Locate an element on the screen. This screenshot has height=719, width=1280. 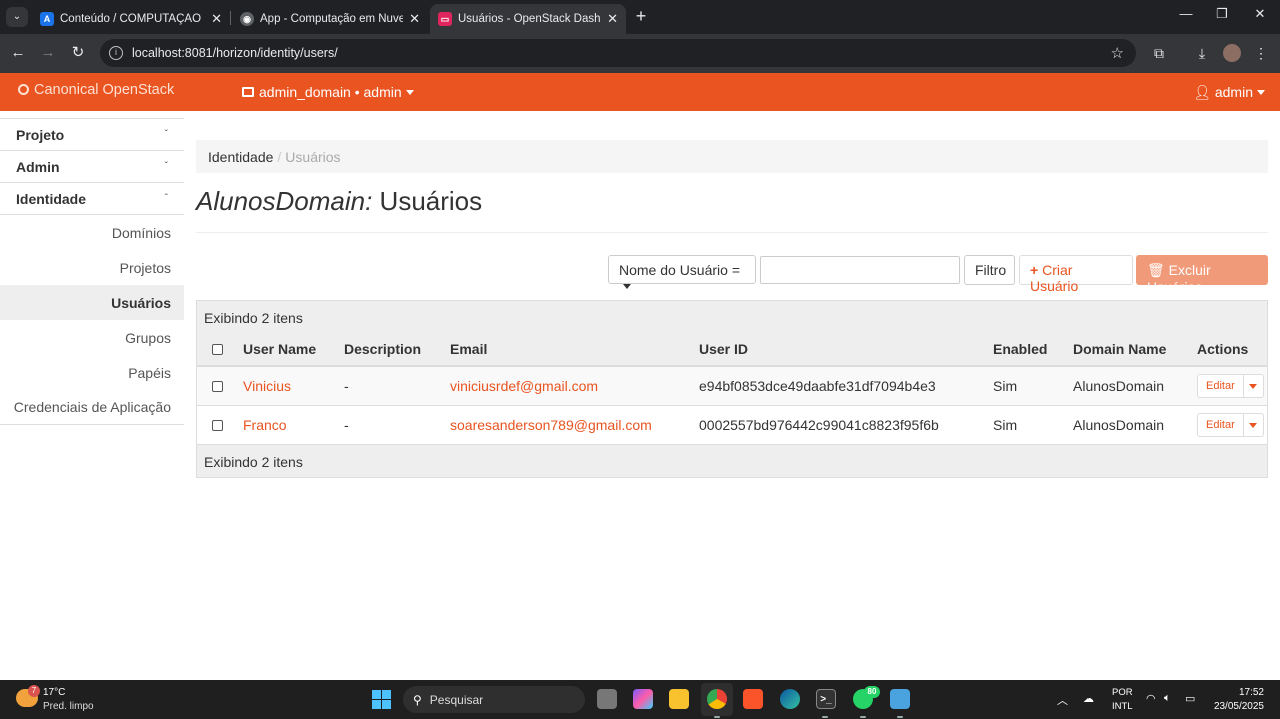
chevron-down-icon: ˇ is located at coordinates (166, 166).